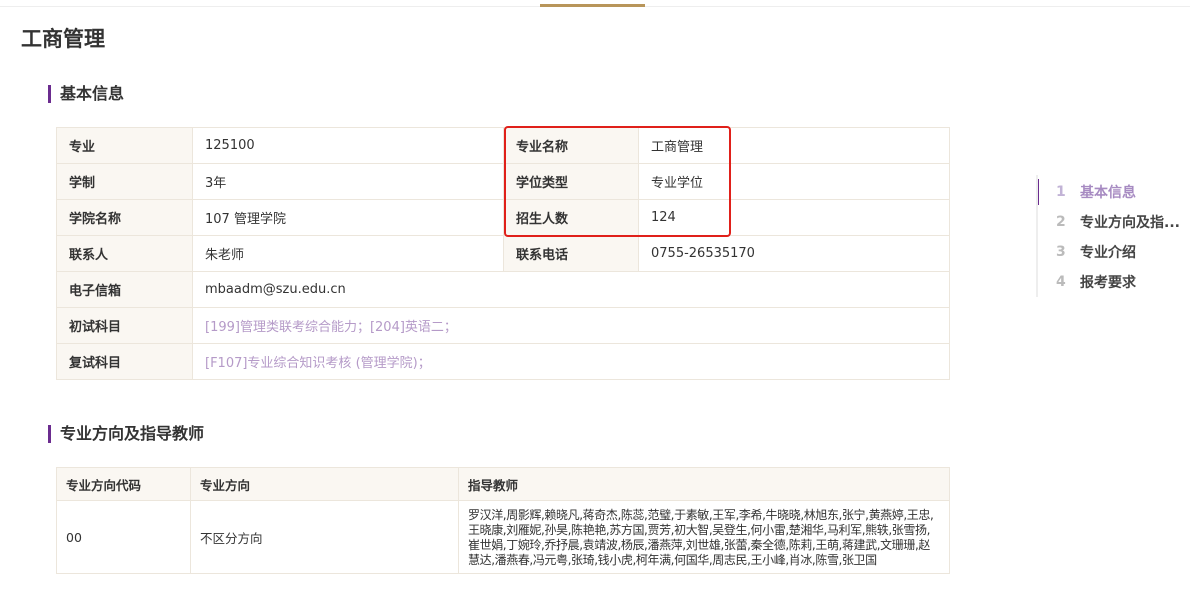  I want to click on table-row: 学院名称 107 管理学院 招生人数 124, so click(503, 217).